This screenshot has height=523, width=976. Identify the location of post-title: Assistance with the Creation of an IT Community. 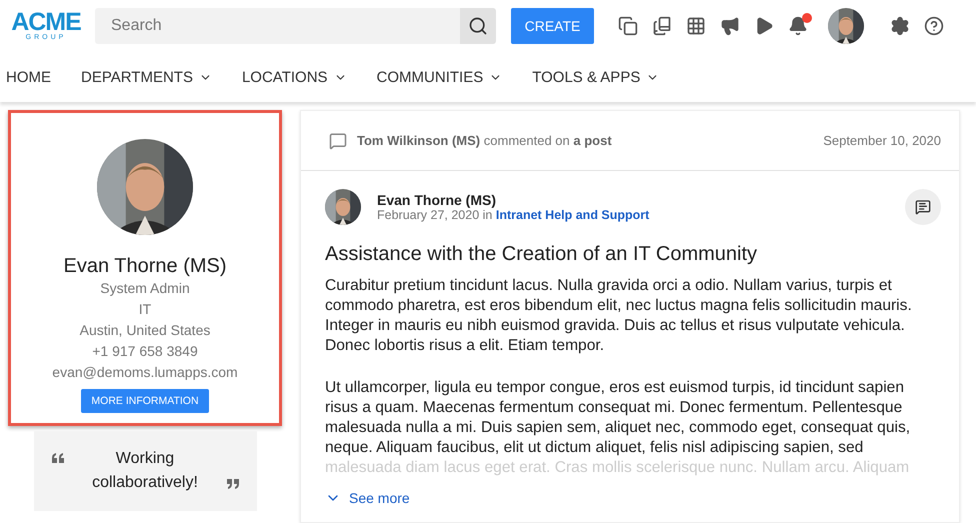
(541, 254).